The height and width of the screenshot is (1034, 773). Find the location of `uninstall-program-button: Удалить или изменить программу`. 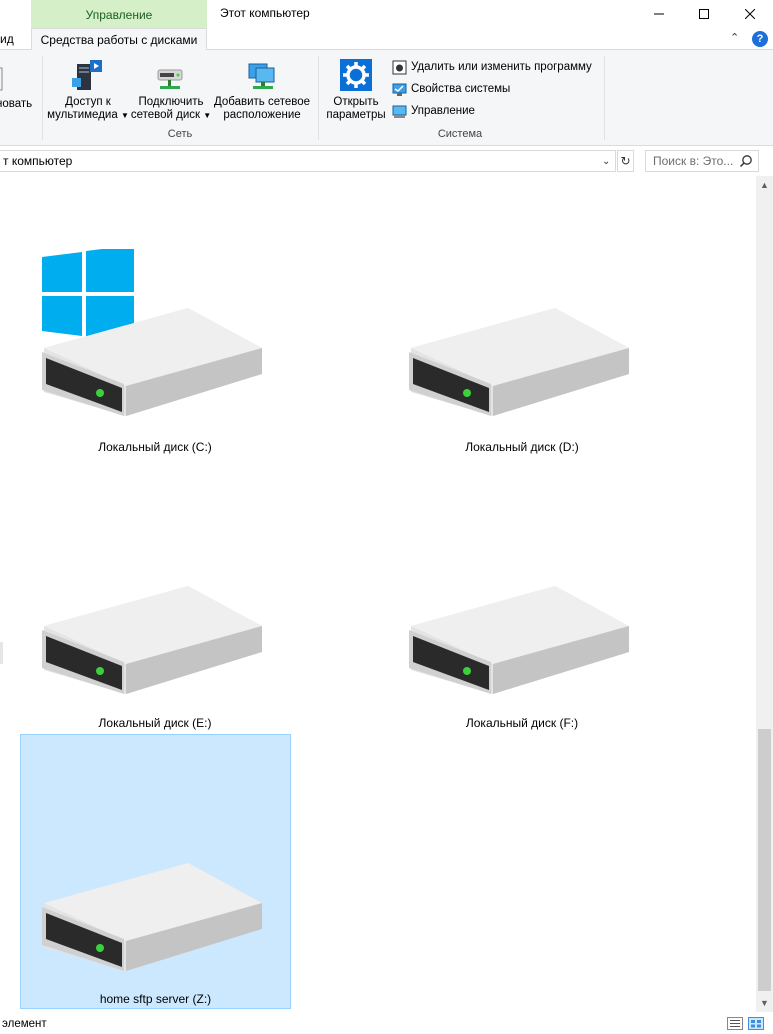

uninstall-program-button: Удалить или изменить программу is located at coordinates (492, 67).